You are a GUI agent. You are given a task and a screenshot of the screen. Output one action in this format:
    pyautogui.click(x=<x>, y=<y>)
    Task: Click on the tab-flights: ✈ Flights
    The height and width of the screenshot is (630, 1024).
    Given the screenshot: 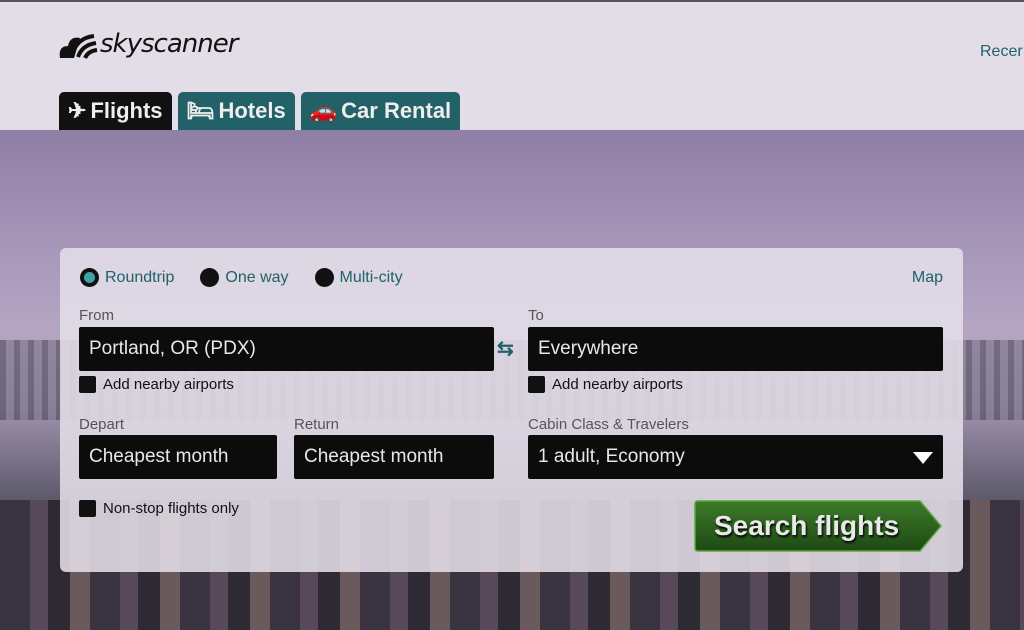 What is the action you would take?
    pyautogui.click(x=115, y=111)
    